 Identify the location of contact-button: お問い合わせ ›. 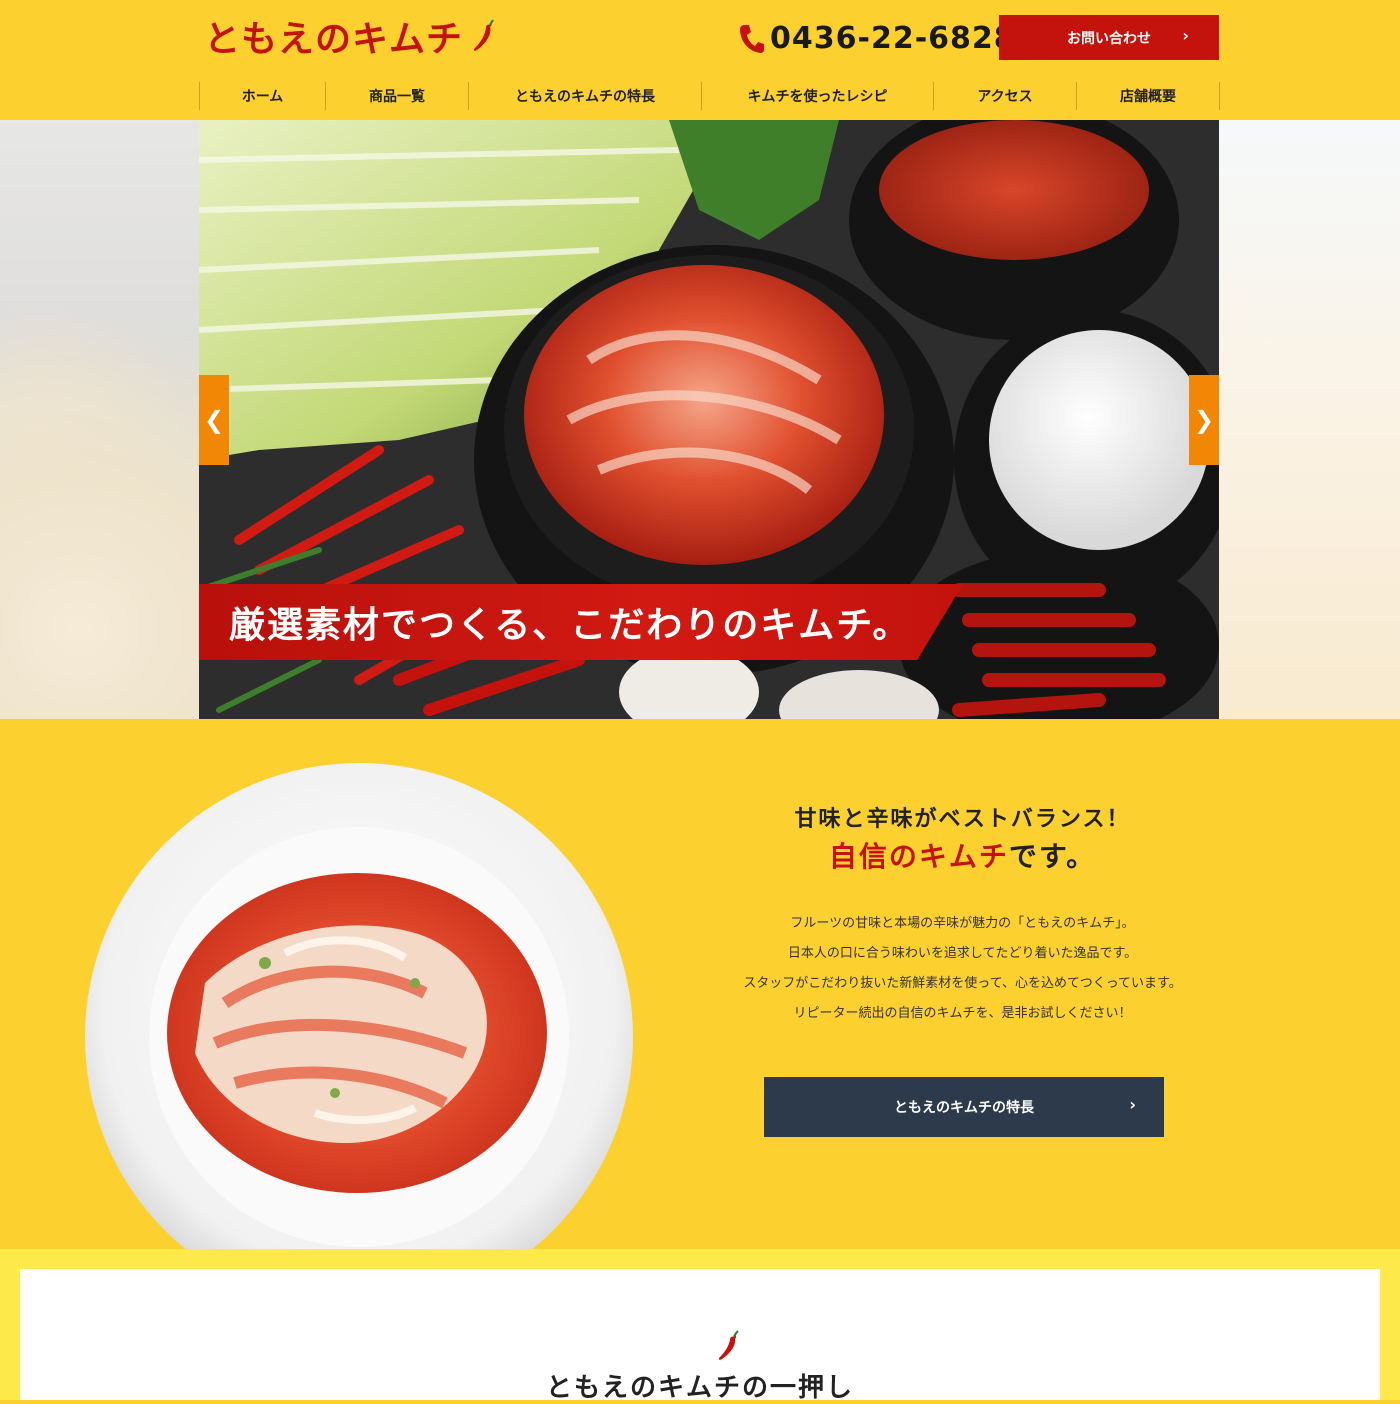
(1109, 37).